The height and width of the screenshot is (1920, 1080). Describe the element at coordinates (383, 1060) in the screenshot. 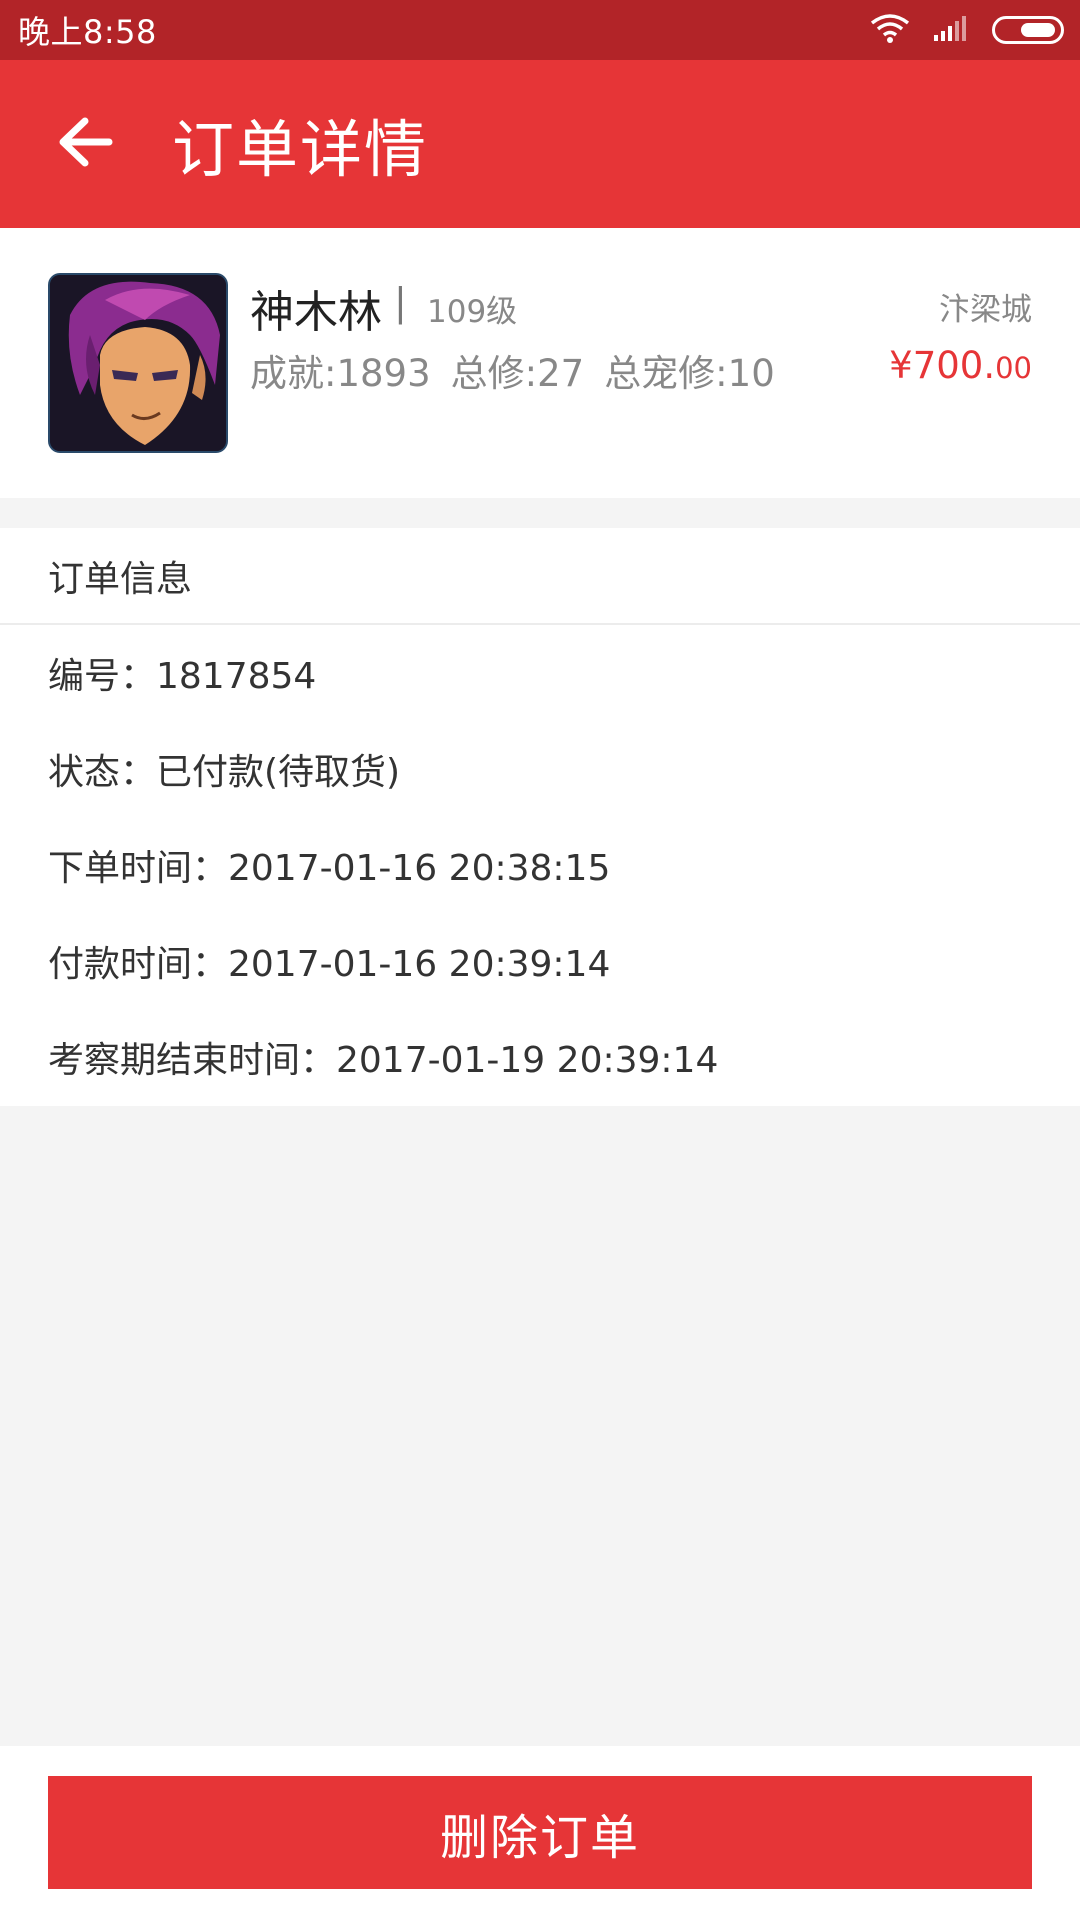

I see `inspection-end-time: 考察期结束时间：2017-01-19 20:39:14` at that location.